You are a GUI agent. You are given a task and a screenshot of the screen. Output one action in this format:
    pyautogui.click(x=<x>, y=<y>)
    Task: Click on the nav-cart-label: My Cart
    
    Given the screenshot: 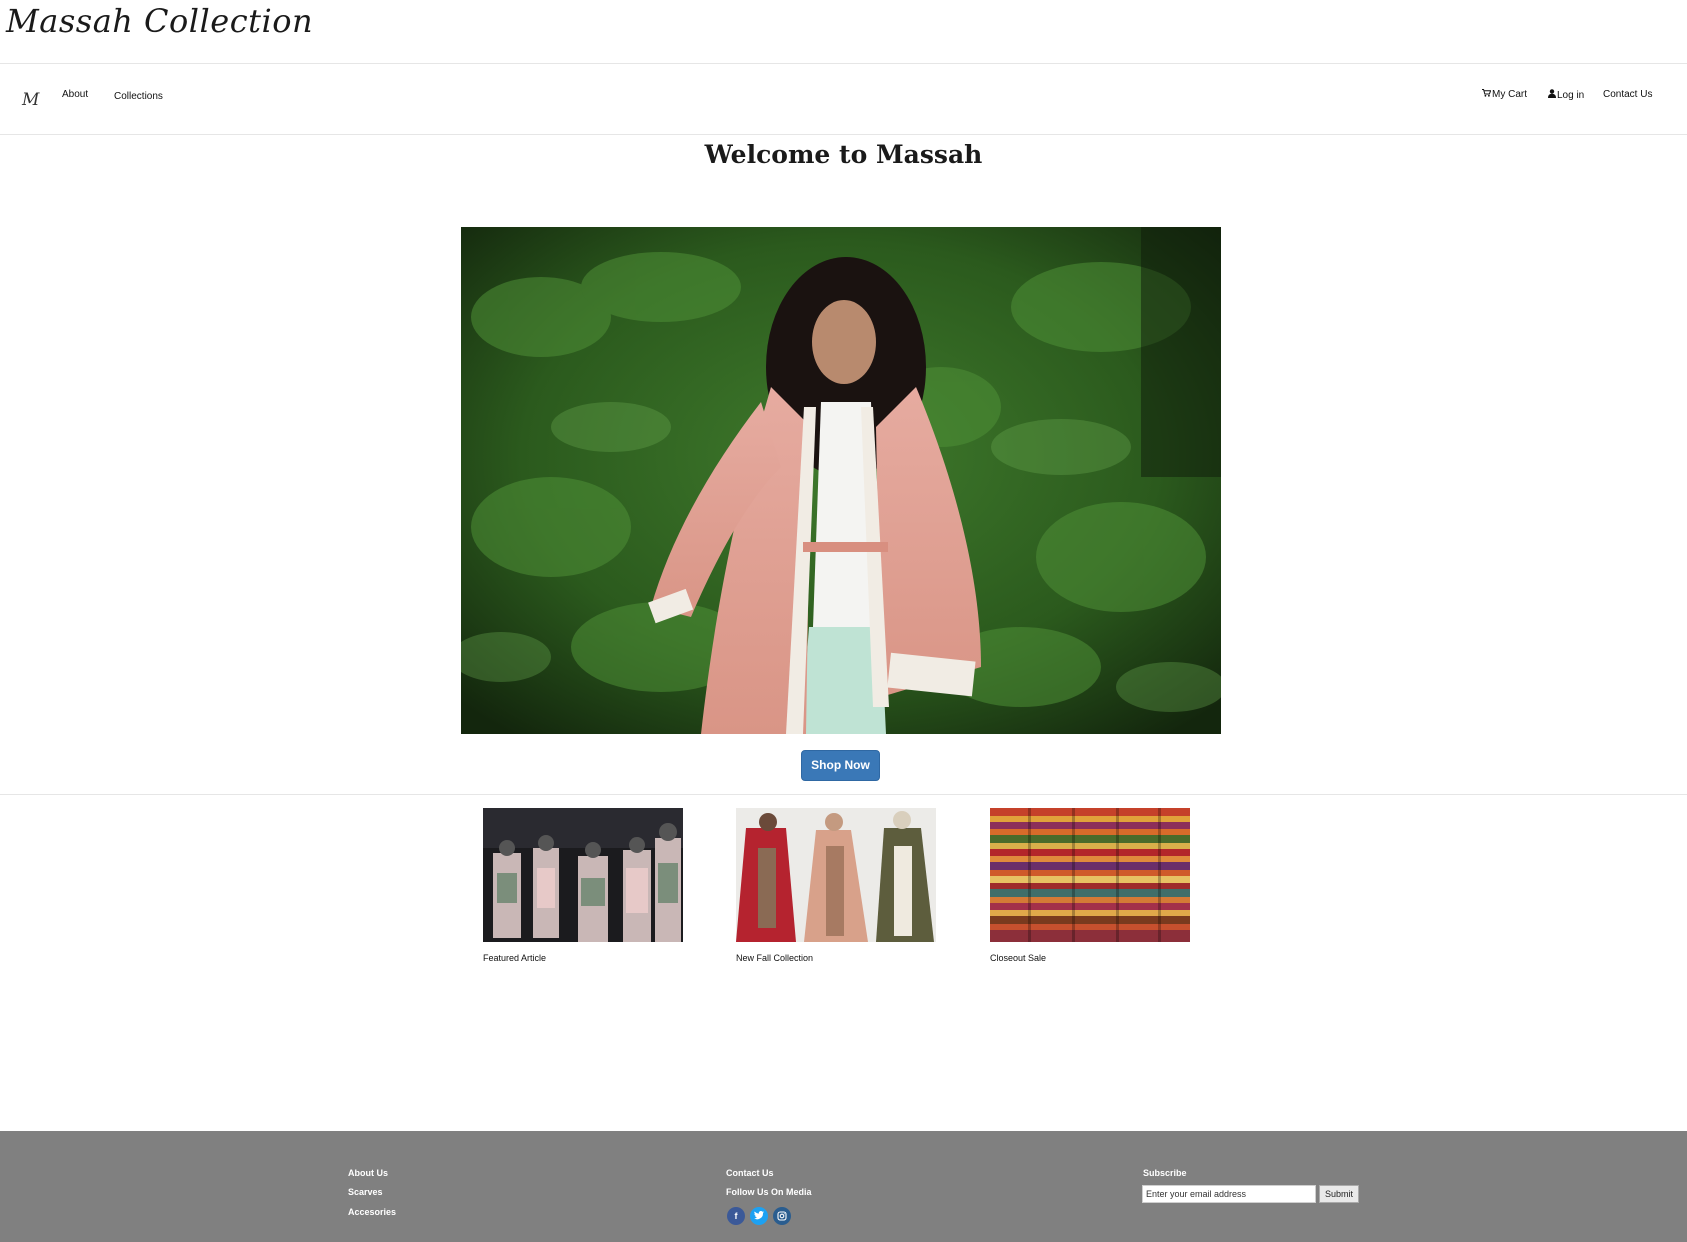 What is the action you would take?
    pyautogui.click(x=1509, y=94)
    